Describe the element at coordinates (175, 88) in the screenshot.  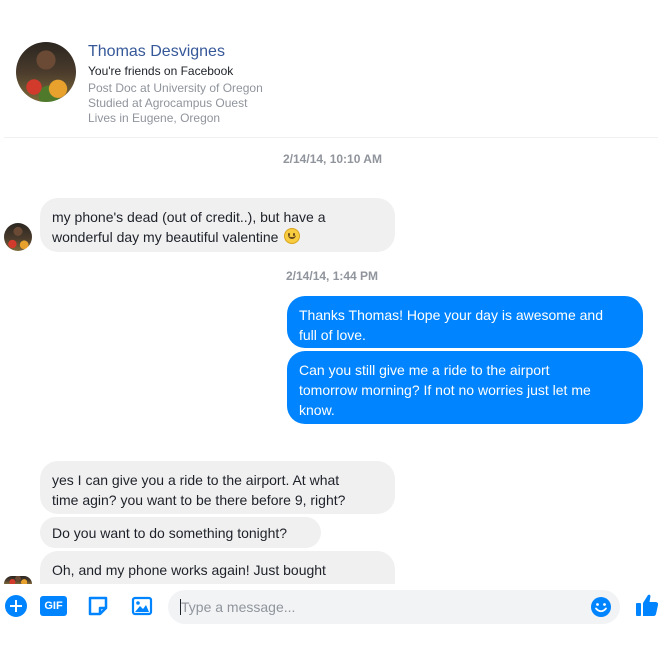
I see `profile-work: Post Doc at University of Oregon` at that location.